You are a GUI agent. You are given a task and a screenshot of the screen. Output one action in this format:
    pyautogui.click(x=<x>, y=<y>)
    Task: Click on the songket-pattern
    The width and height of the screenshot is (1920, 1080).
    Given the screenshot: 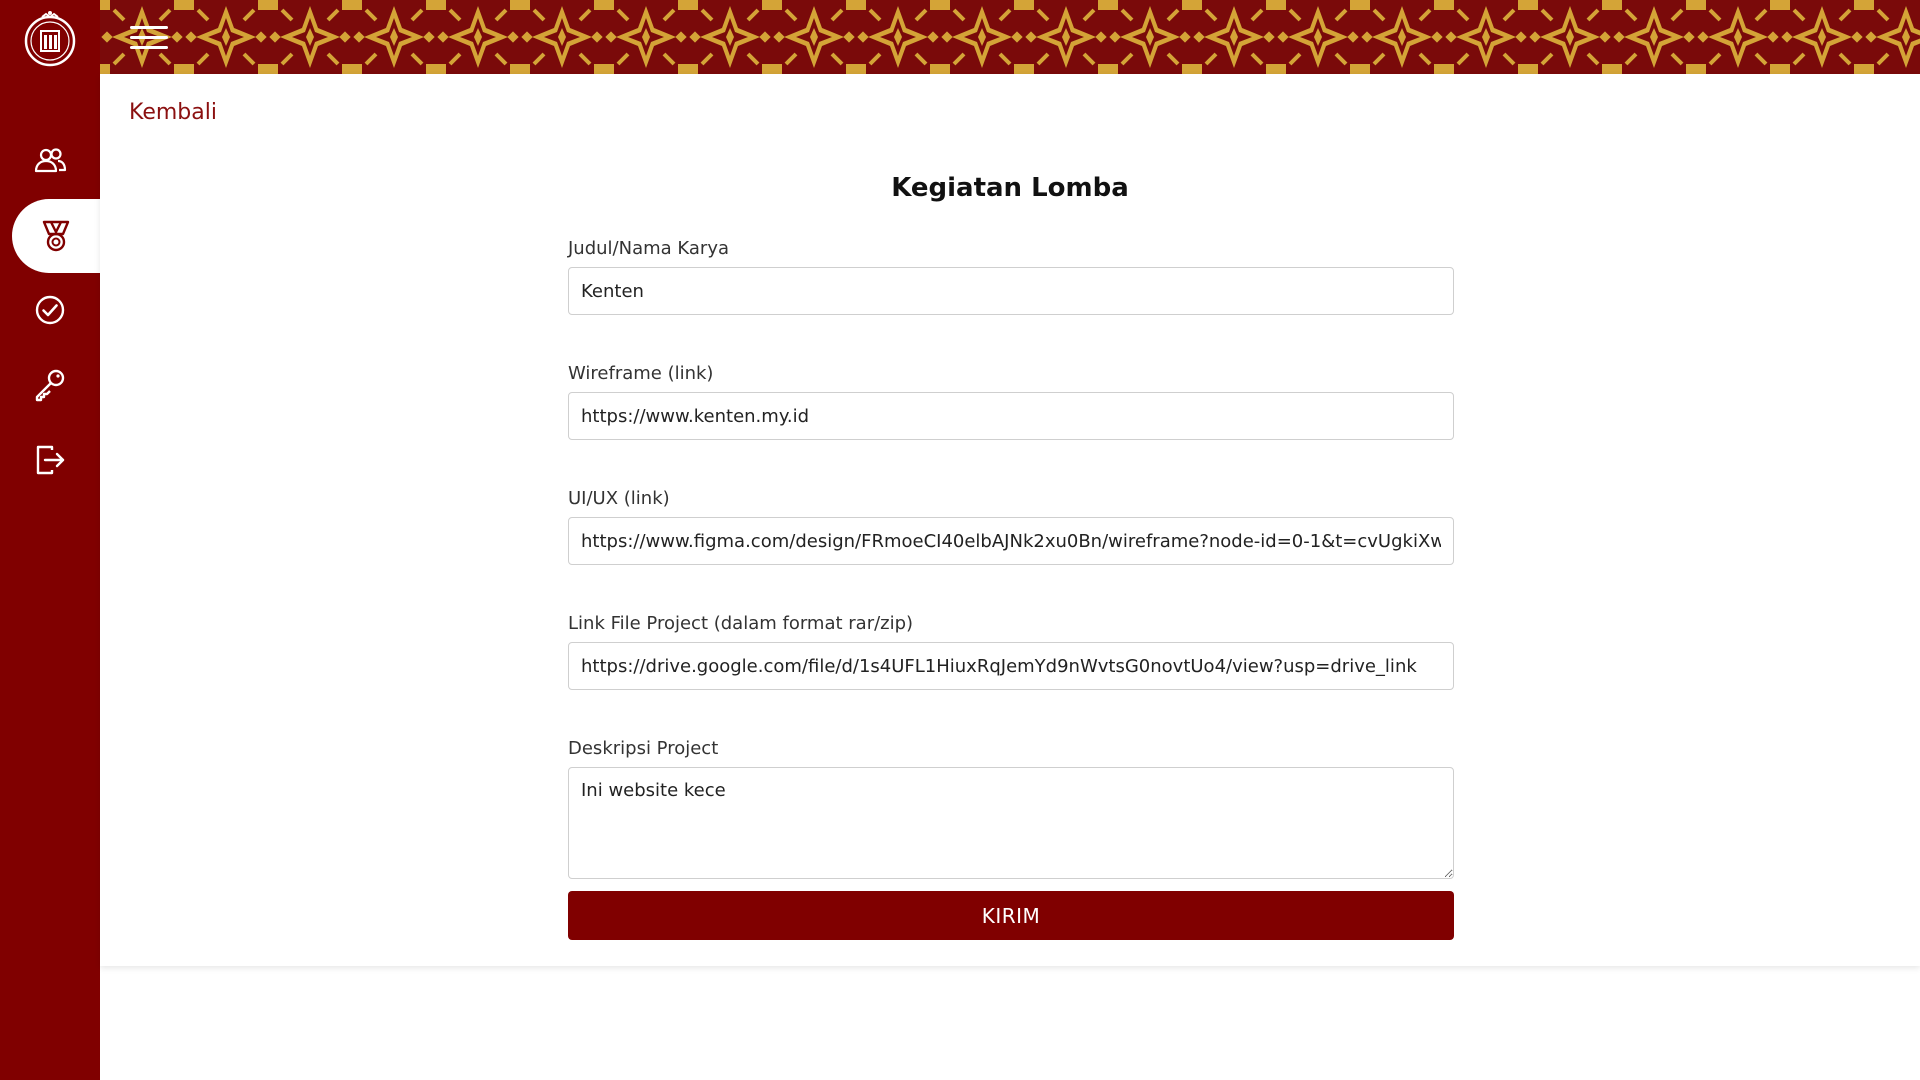 What is the action you would take?
    pyautogui.click(x=1010, y=37)
    